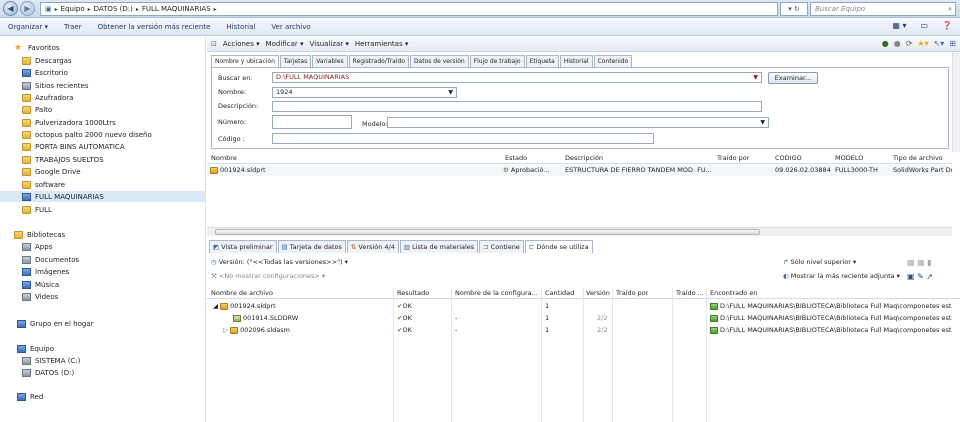 This screenshot has width=960, height=422. I want to click on tools-icon: ↖▾, so click(939, 43).